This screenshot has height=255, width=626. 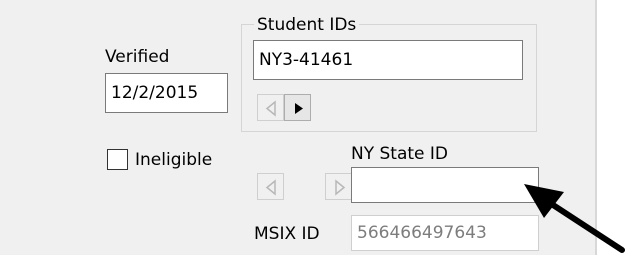 I want to click on ineligible-label: Ineligible, so click(x=174, y=160).